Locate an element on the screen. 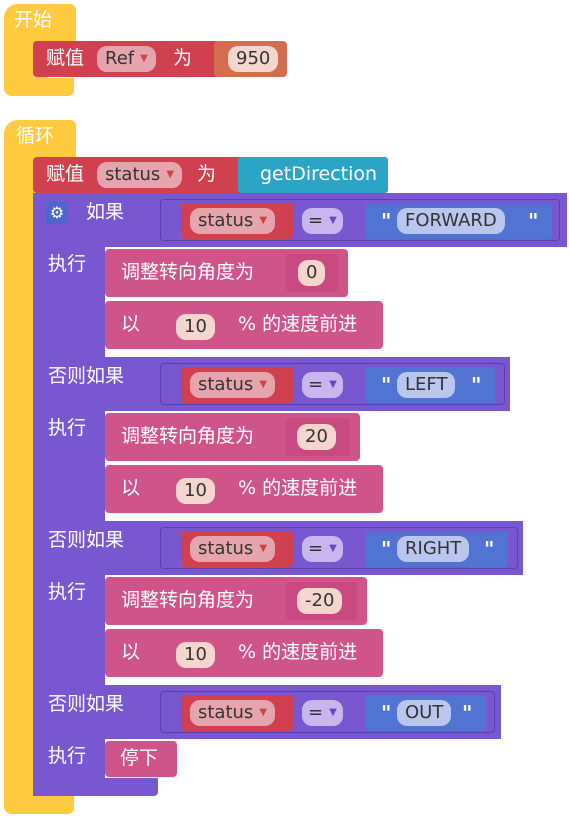 This screenshot has width=569, height=819. loop-label: 循环 is located at coordinates (35, 136).